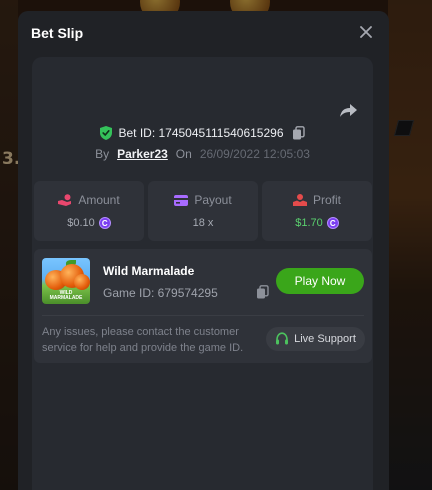 This screenshot has height=490, width=432. What do you see at coordinates (282, 338) in the screenshot?
I see `headset-icon` at bounding box center [282, 338].